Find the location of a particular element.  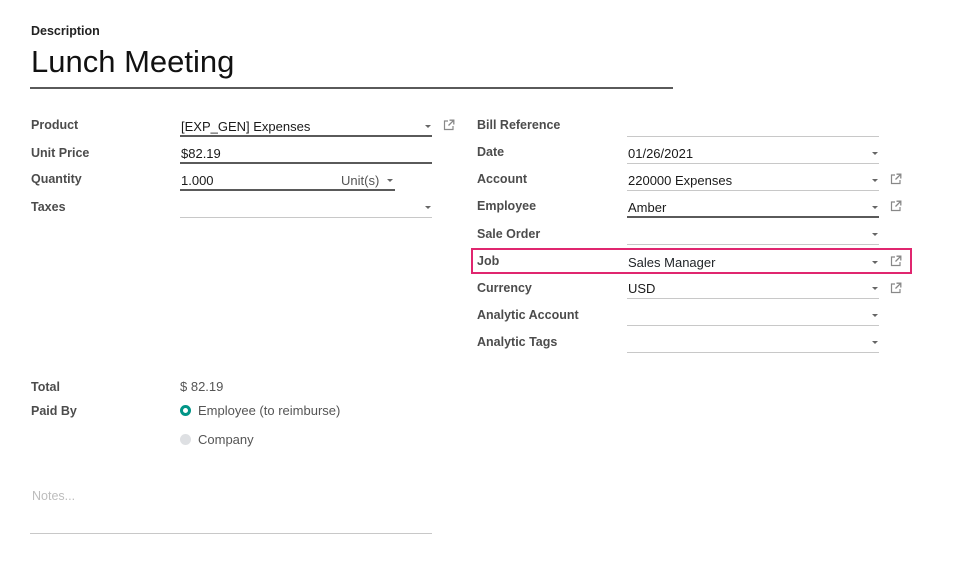

date-label: Date is located at coordinates (491, 152).